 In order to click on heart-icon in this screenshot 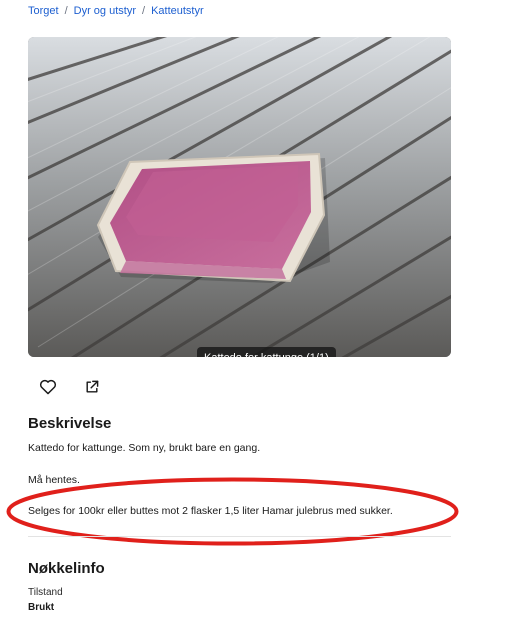, I will do `click(48, 387)`.